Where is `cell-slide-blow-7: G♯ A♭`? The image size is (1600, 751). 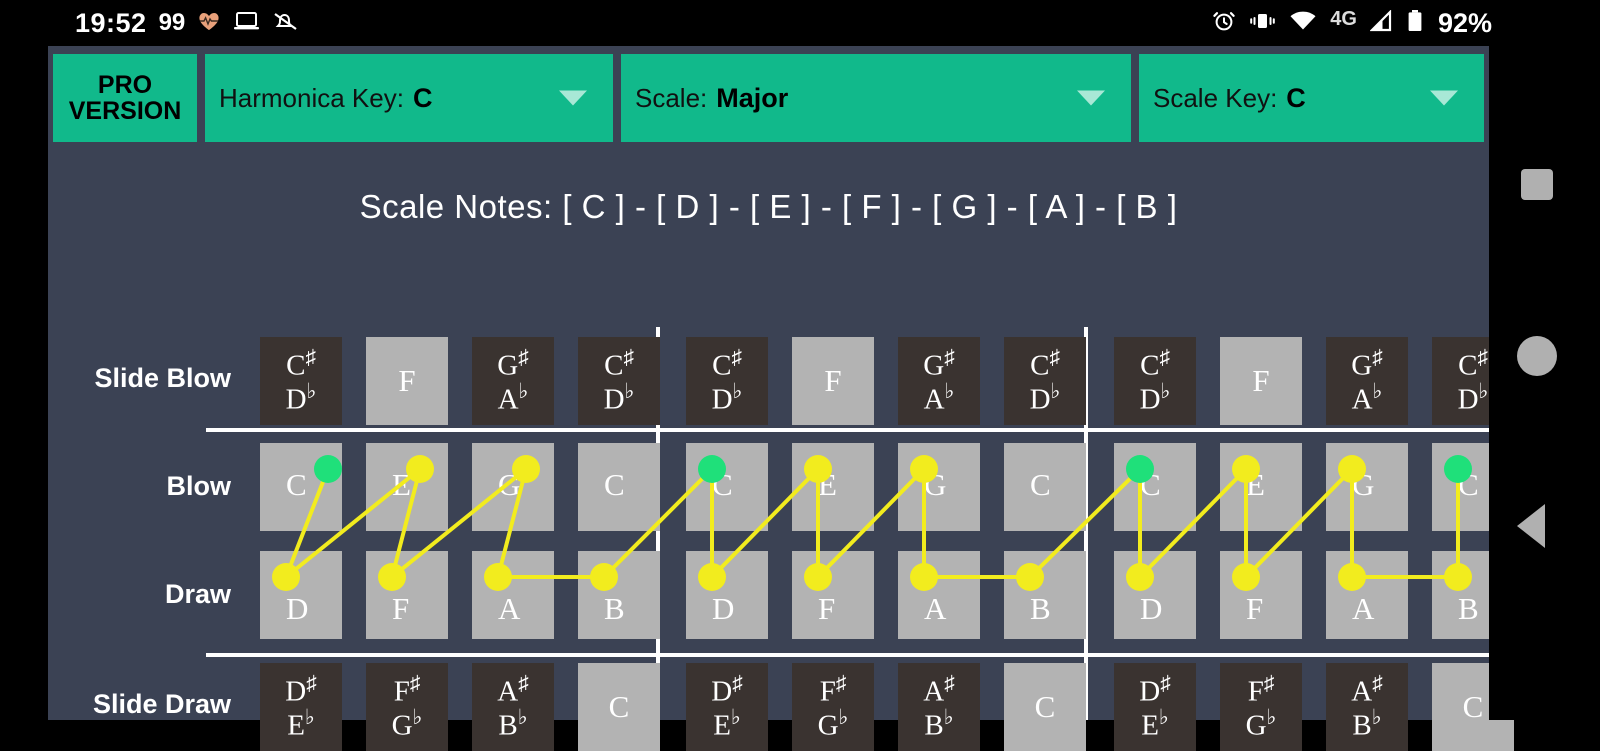 cell-slide-blow-7: G♯ A♭ is located at coordinates (939, 381).